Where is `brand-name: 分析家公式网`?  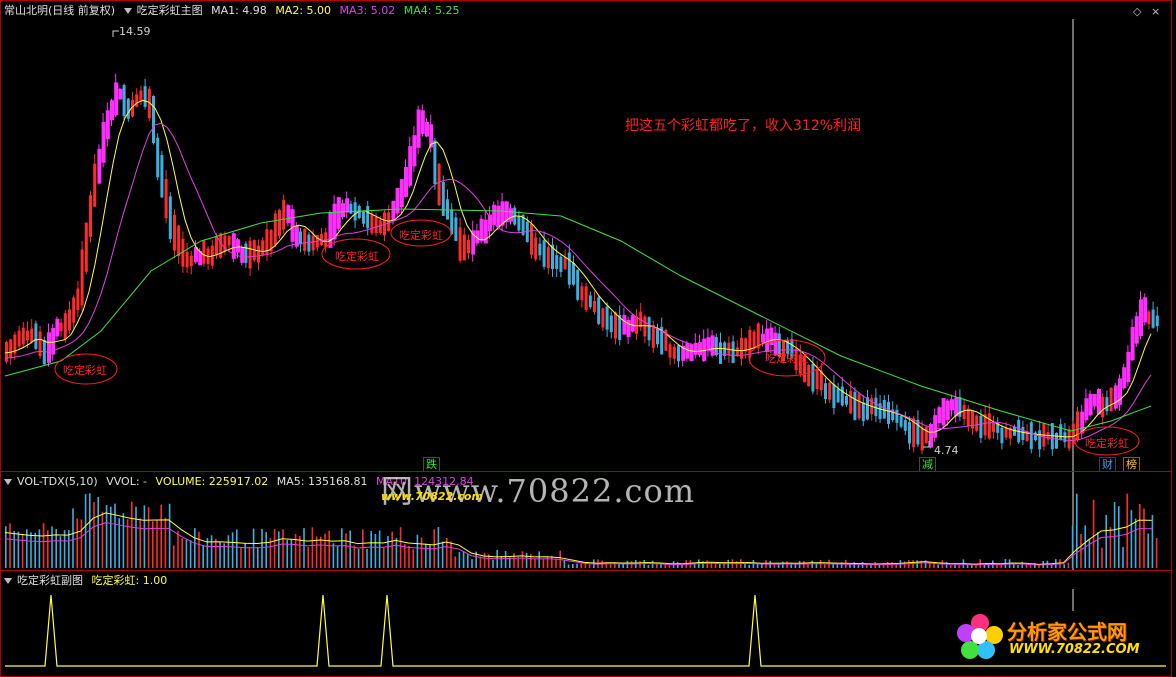 brand-name: 分析家公式网 is located at coordinates (1067, 632).